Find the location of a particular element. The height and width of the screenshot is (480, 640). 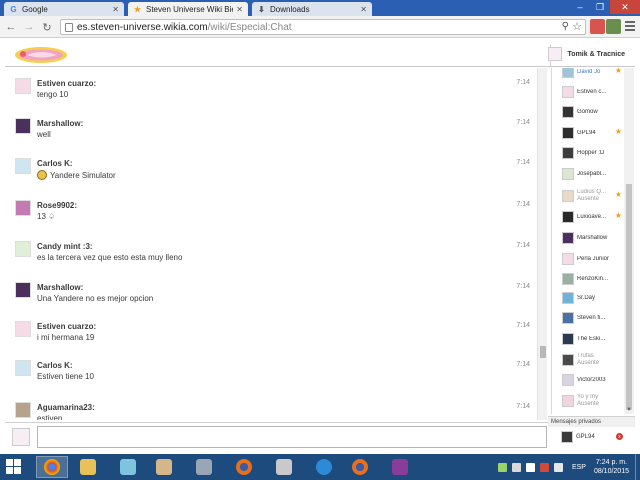

message-input is located at coordinates (292, 437).